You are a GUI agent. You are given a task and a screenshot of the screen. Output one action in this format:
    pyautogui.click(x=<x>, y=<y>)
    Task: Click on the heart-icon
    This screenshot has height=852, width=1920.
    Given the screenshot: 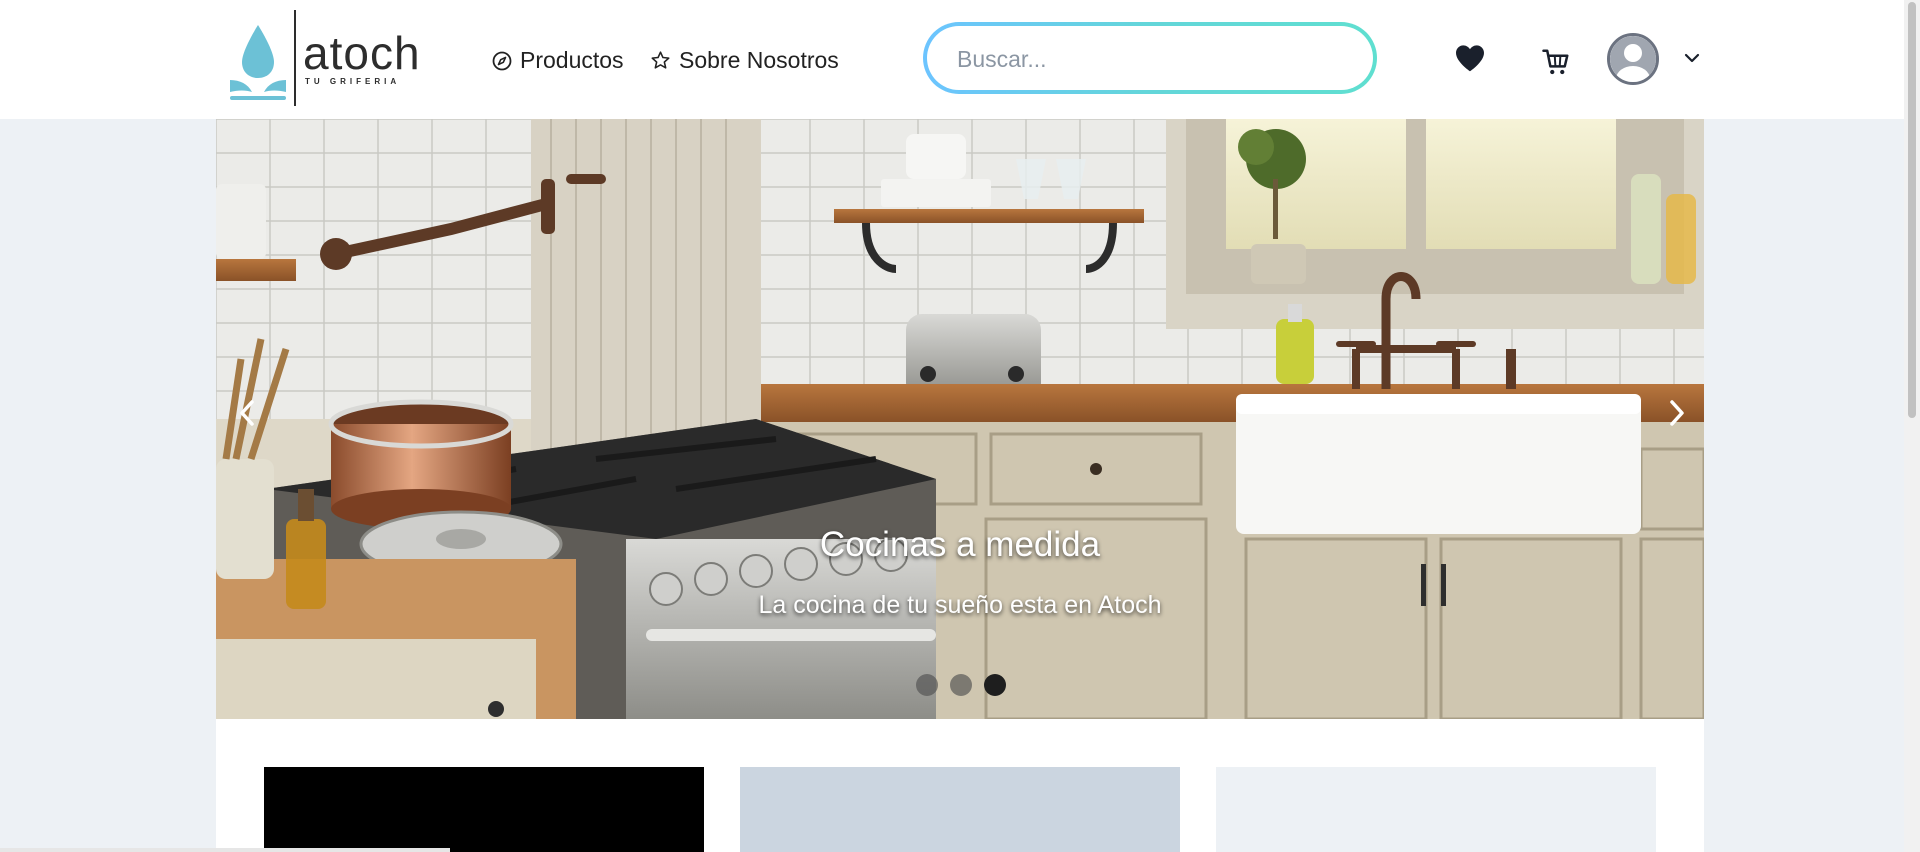 What is the action you would take?
    pyautogui.click(x=1470, y=58)
    